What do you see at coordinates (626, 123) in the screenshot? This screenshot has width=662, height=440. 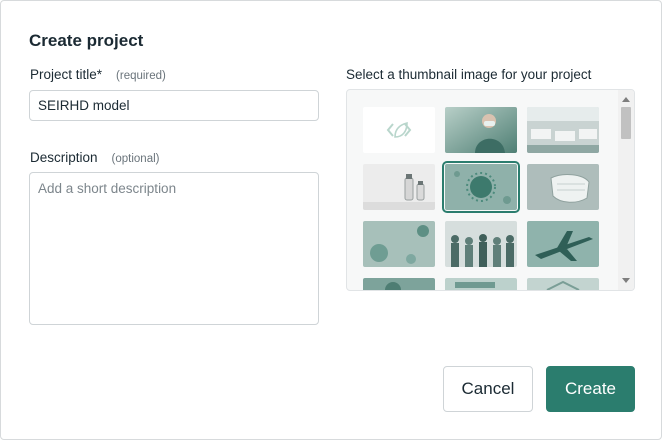 I see `scrollbar-thumb` at bounding box center [626, 123].